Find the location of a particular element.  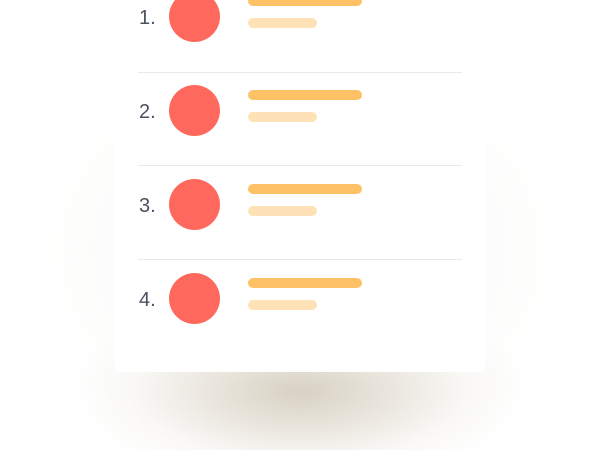

list-item-number: 3. is located at coordinates (147, 206).